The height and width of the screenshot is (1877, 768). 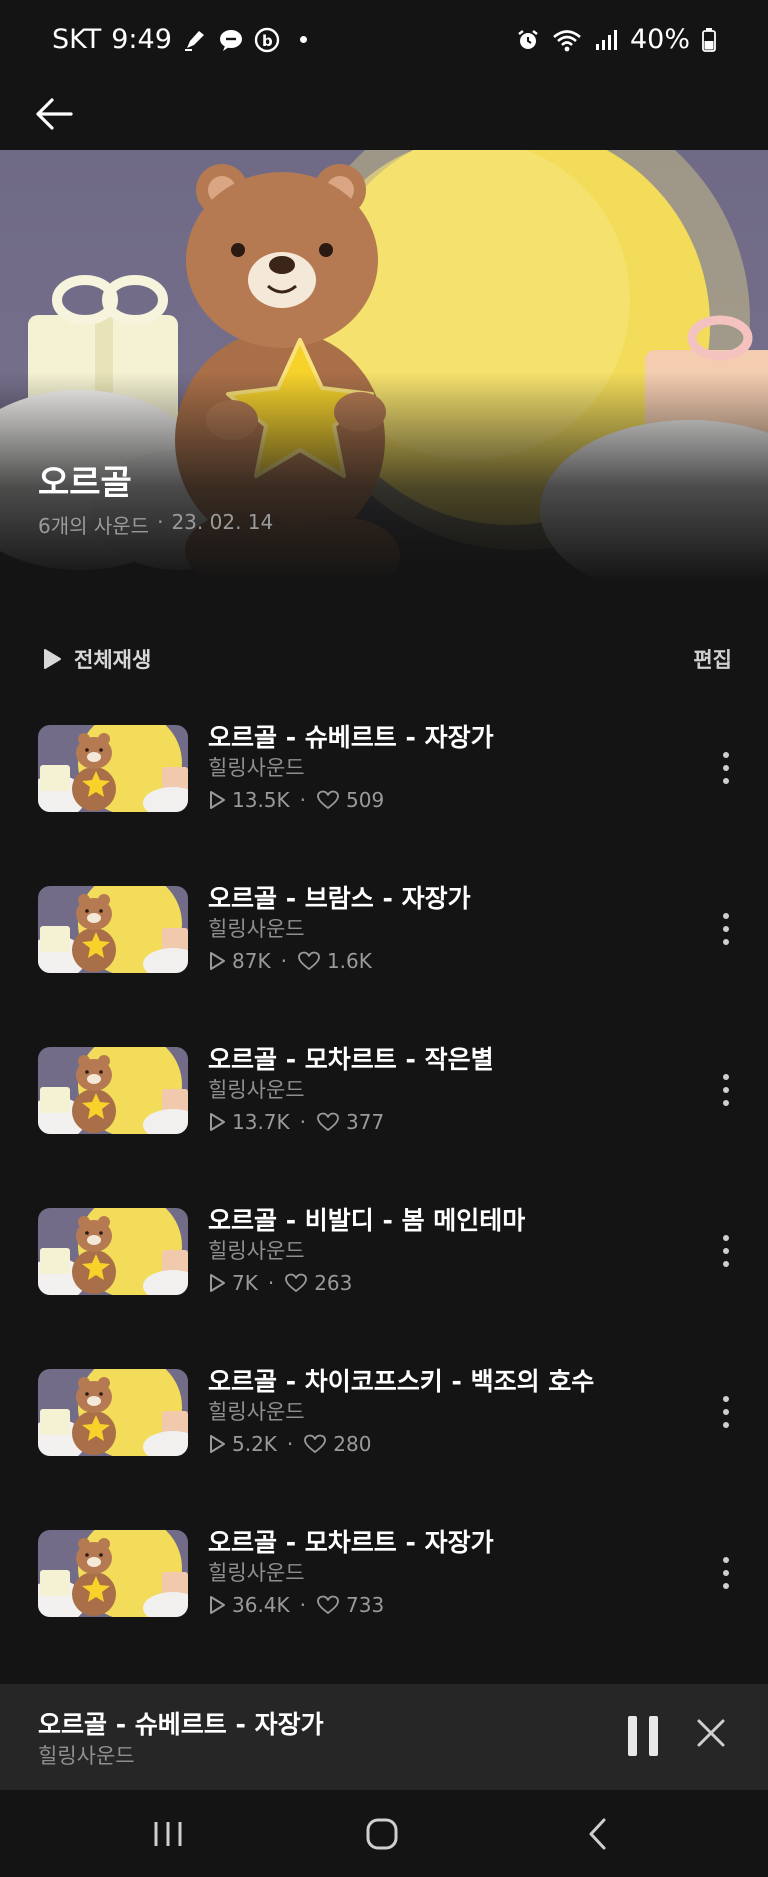 What do you see at coordinates (606, 40) in the screenshot?
I see `signal-icon` at bounding box center [606, 40].